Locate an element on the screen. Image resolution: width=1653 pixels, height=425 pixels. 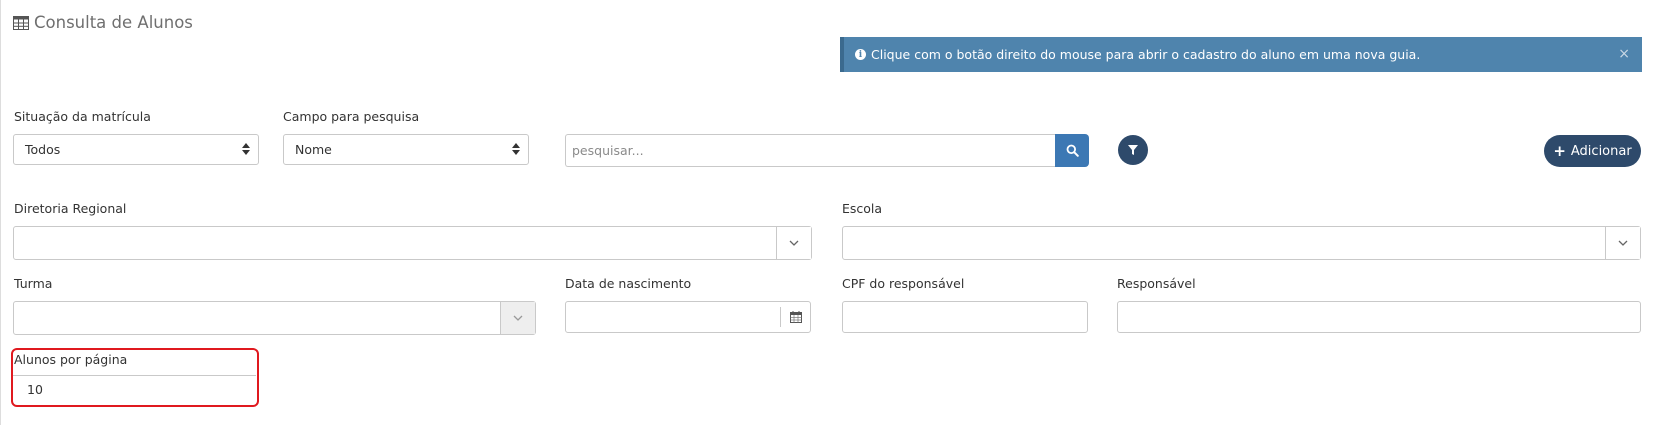
page-title-text: Consulta de Alunos is located at coordinates (113, 22).